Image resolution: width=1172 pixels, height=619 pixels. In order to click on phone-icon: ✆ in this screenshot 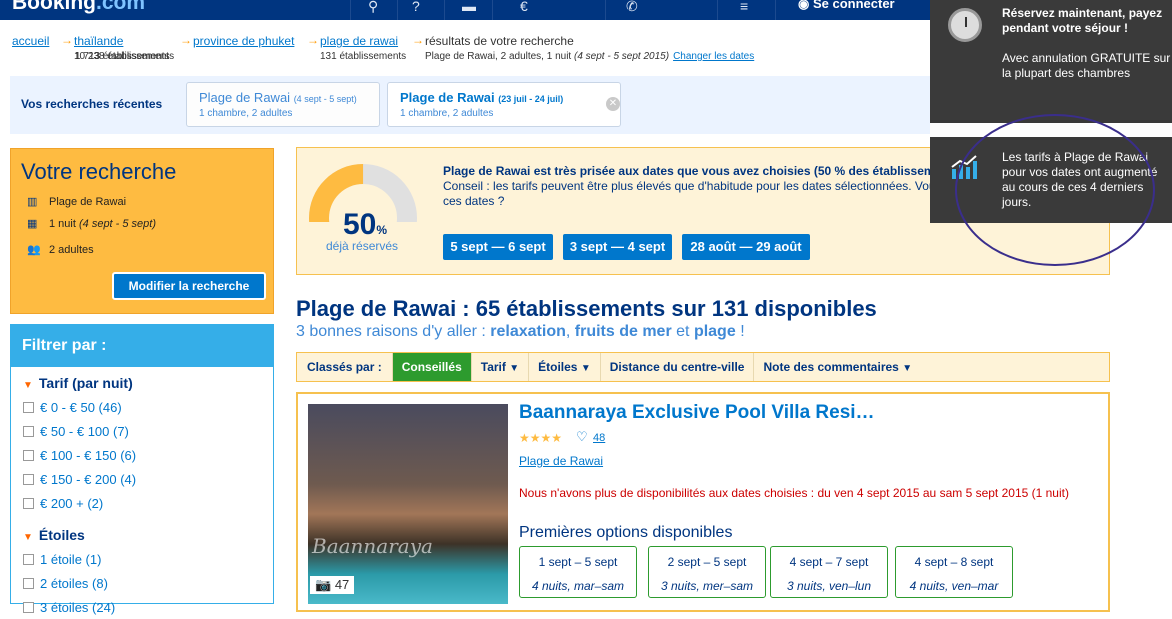, I will do `click(632, 7)`.